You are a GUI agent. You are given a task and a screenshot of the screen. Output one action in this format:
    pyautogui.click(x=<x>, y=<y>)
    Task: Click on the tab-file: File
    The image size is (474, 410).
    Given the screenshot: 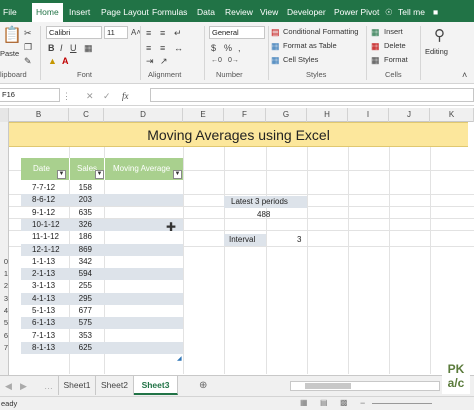 What is the action you would take?
    pyautogui.click(x=10, y=12)
    